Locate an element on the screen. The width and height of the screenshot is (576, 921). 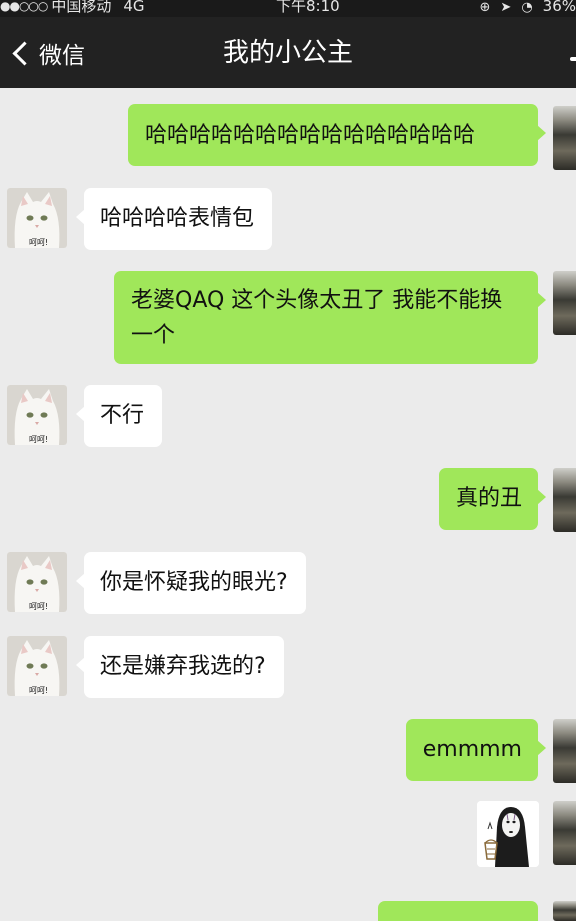
chat-title: 我的小公主 is located at coordinates (288, 53).